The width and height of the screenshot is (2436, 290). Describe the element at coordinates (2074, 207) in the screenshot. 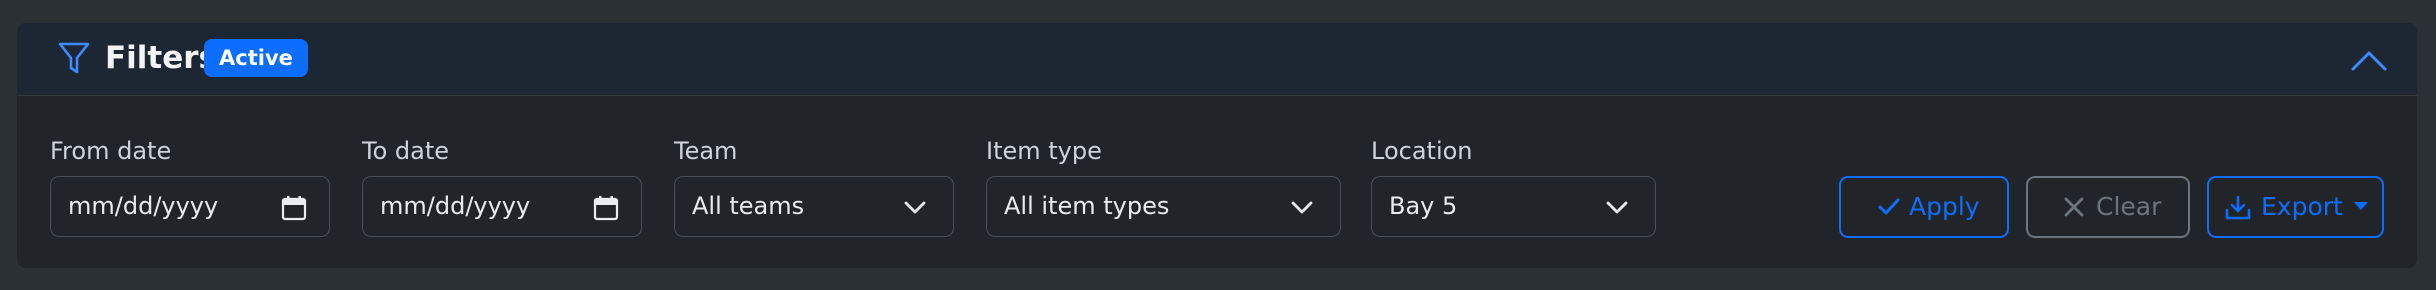

I see `x-icon` at that location.